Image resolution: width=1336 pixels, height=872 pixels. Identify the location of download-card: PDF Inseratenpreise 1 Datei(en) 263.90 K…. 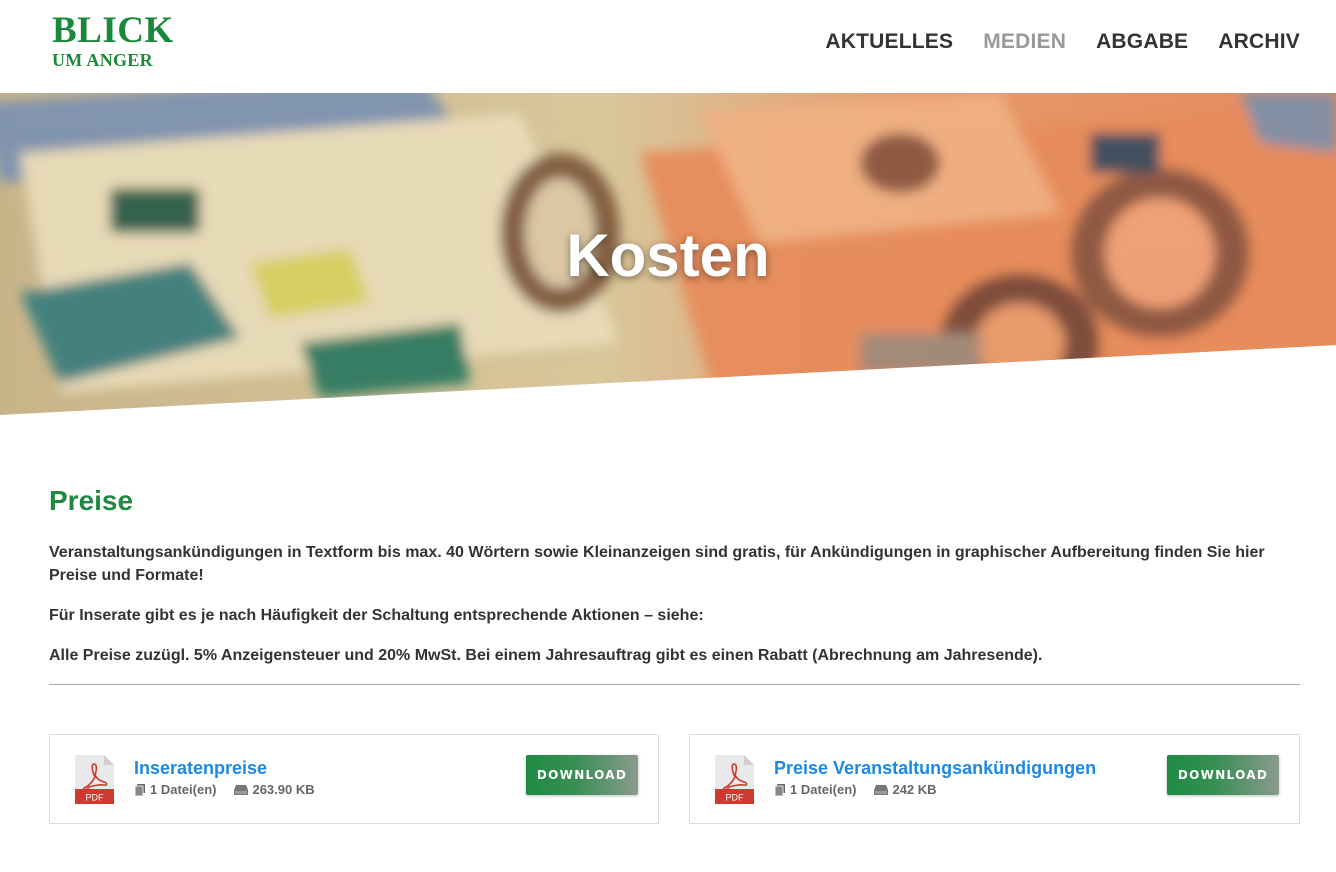
(354, 779).